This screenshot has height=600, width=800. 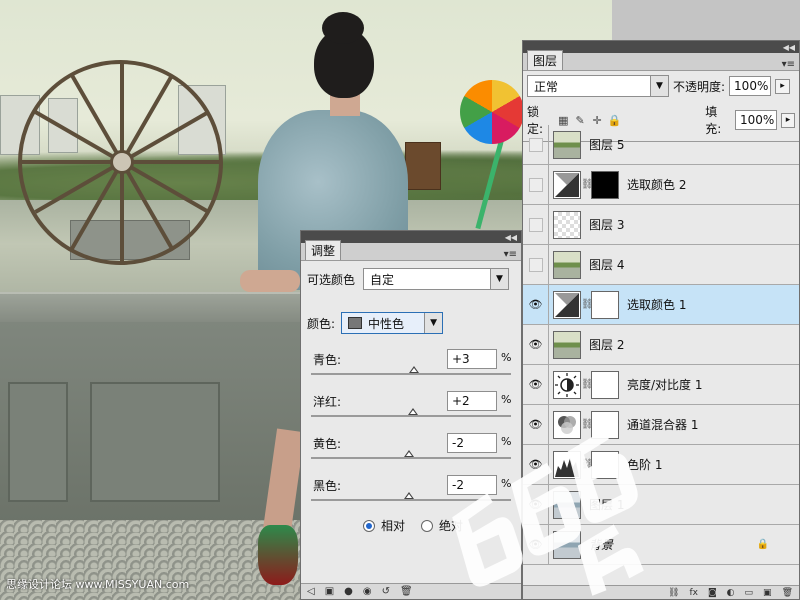 I want to click on layer-row: 图层 3, so click(x=661, y=224).